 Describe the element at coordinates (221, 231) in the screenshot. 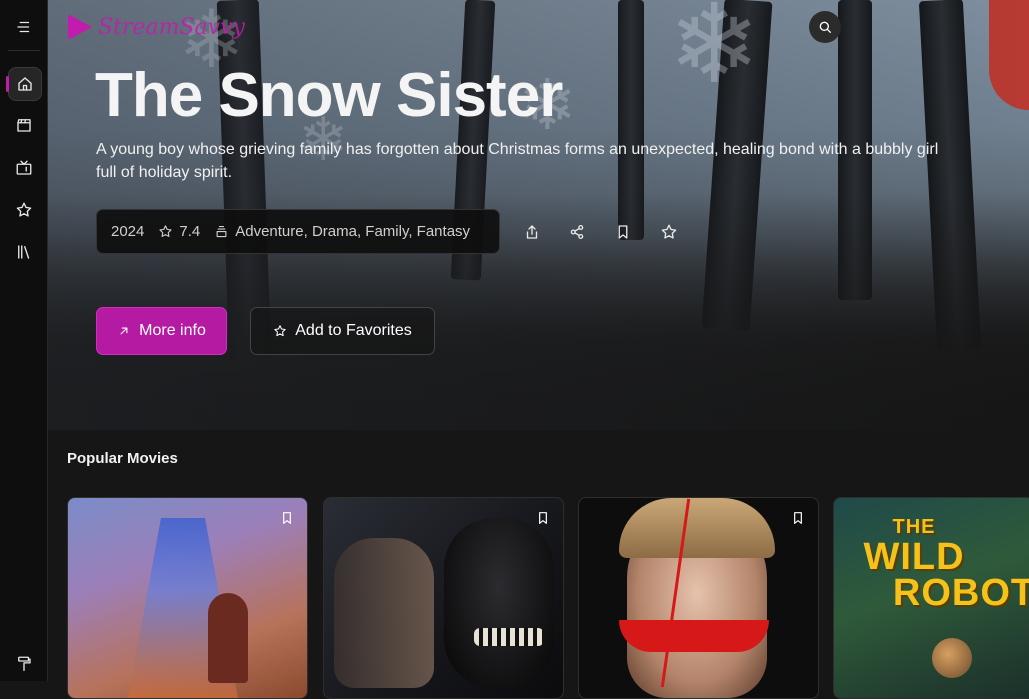

I see `layers-icon` at that location.